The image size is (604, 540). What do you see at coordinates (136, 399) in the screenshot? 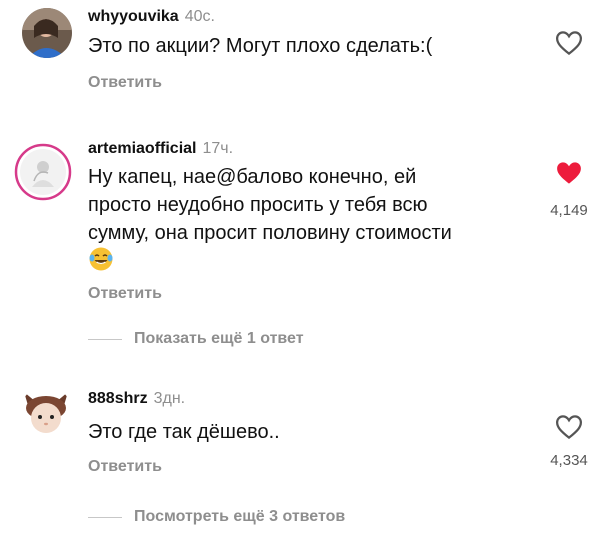
I see `comment-username: 888shrz 3дн.` at bounding box center [136, 399].